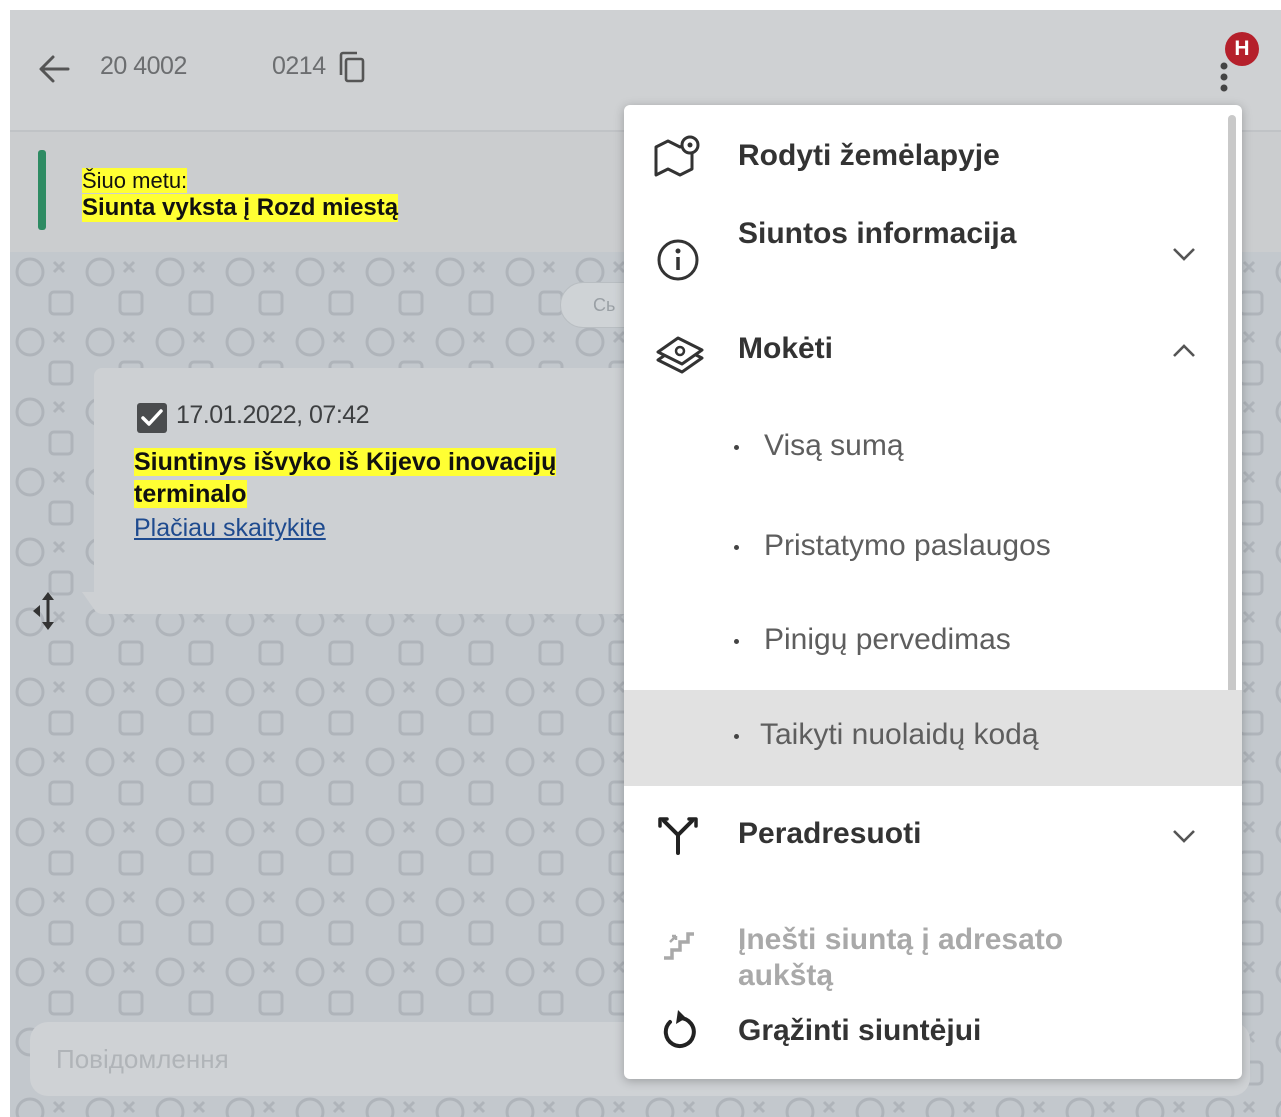 This screenshot has height=1117, width=1281. What do you see at coordinates (1184, 351) in the screenshot?
I see `chevron-up-icon` at bounding box center [1184, 351].